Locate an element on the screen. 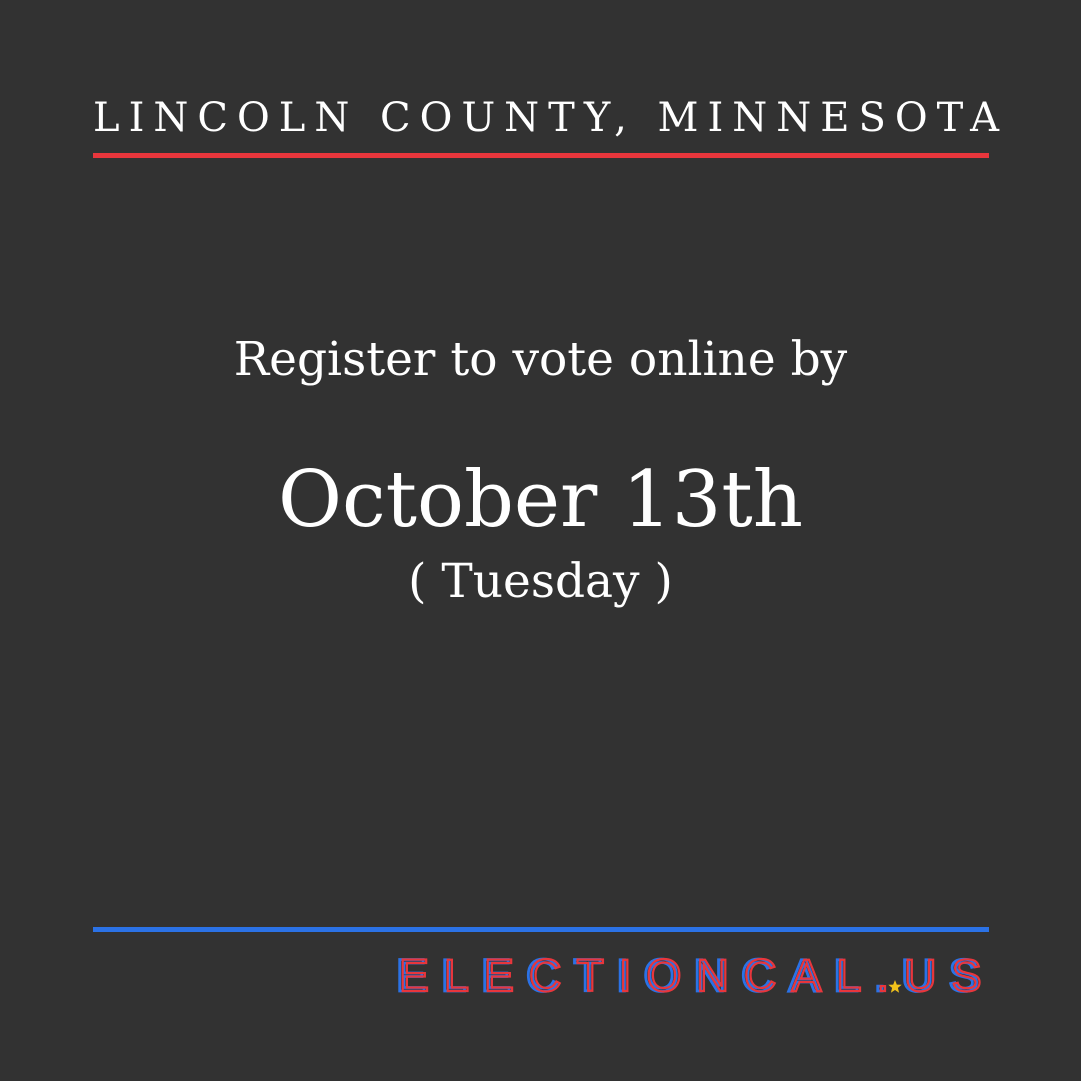  deadline-weekday: ( Tuesday ) is located at coordinates (540, 581).